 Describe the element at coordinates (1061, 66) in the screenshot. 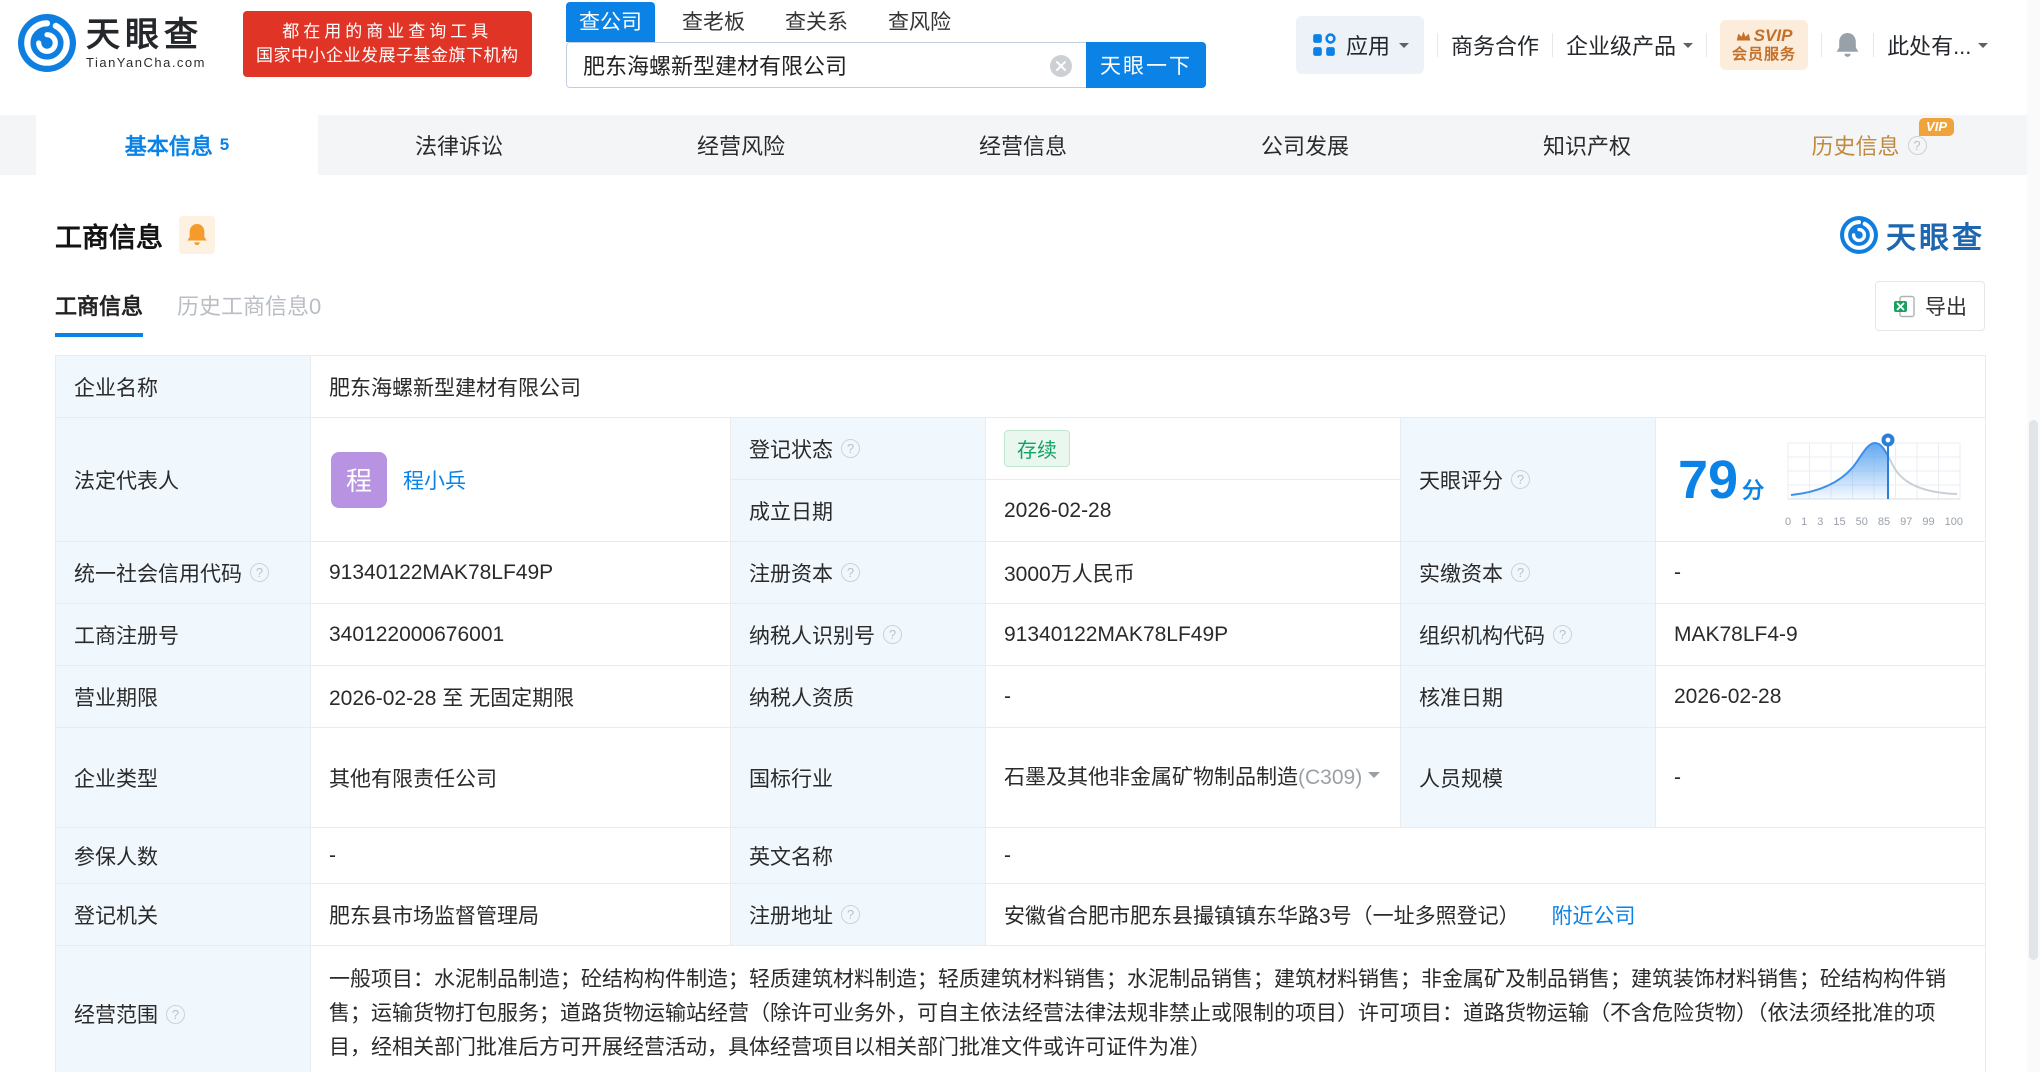

I see `clear-search-icon` at that location.